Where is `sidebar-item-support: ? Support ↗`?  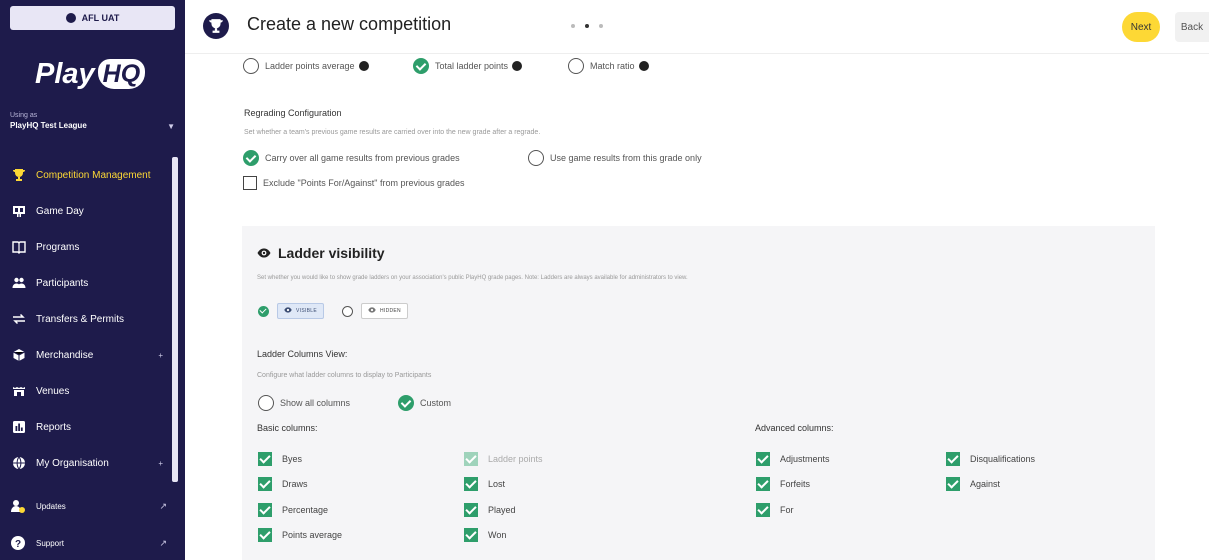
sidebar-item-support: ? Support ↗ is located at coordinates (92, 543).